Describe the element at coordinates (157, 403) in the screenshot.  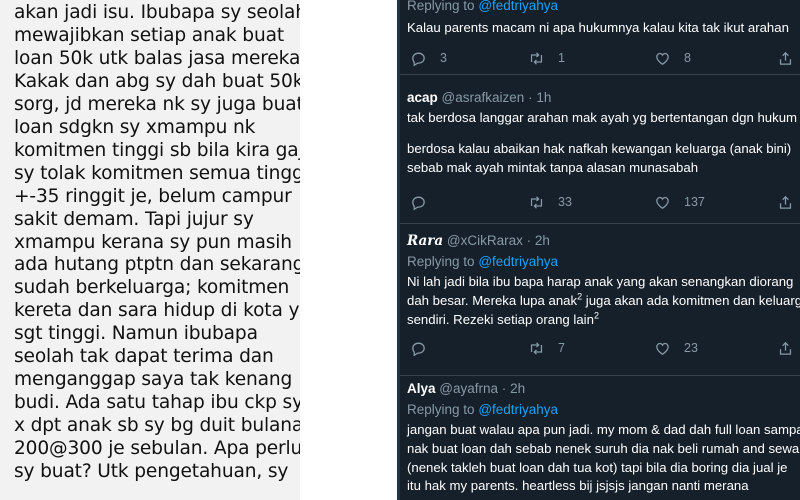
I see `message-line: budi. Ada satu tahap ibu ckp sy` at that location.